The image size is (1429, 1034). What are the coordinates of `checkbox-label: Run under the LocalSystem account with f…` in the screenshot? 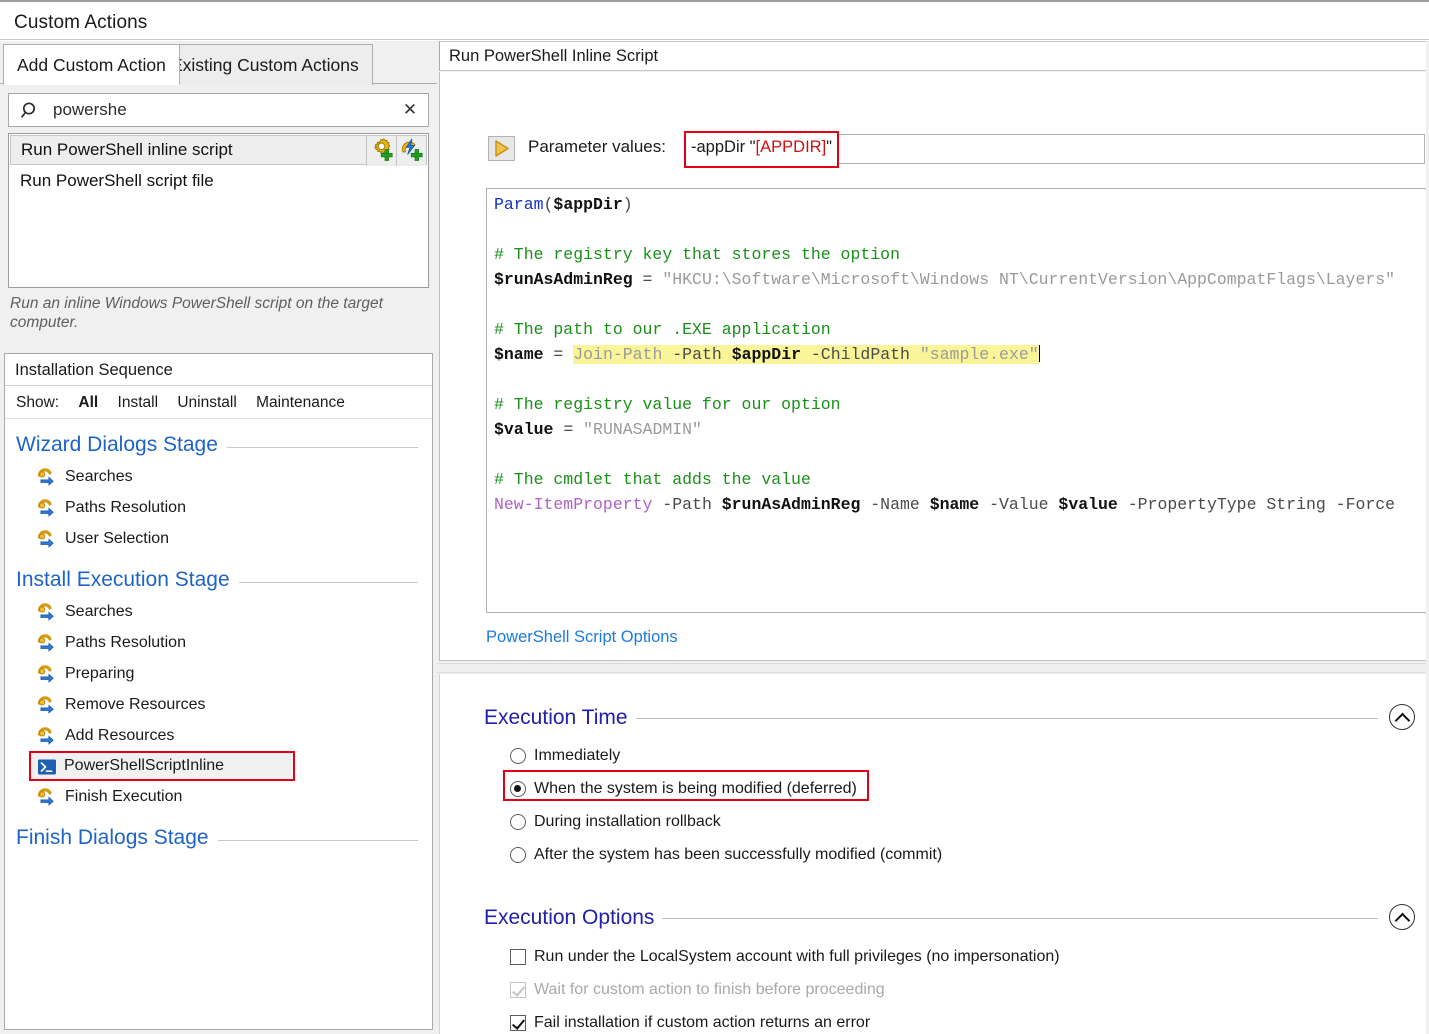 It's located at (797, 956).